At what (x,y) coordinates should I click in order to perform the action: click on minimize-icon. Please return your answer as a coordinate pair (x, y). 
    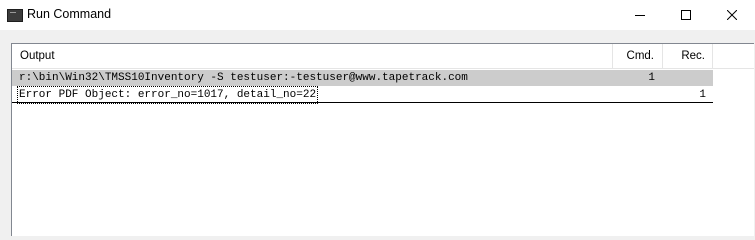
    Looking at the image, I should click on (640, 15).